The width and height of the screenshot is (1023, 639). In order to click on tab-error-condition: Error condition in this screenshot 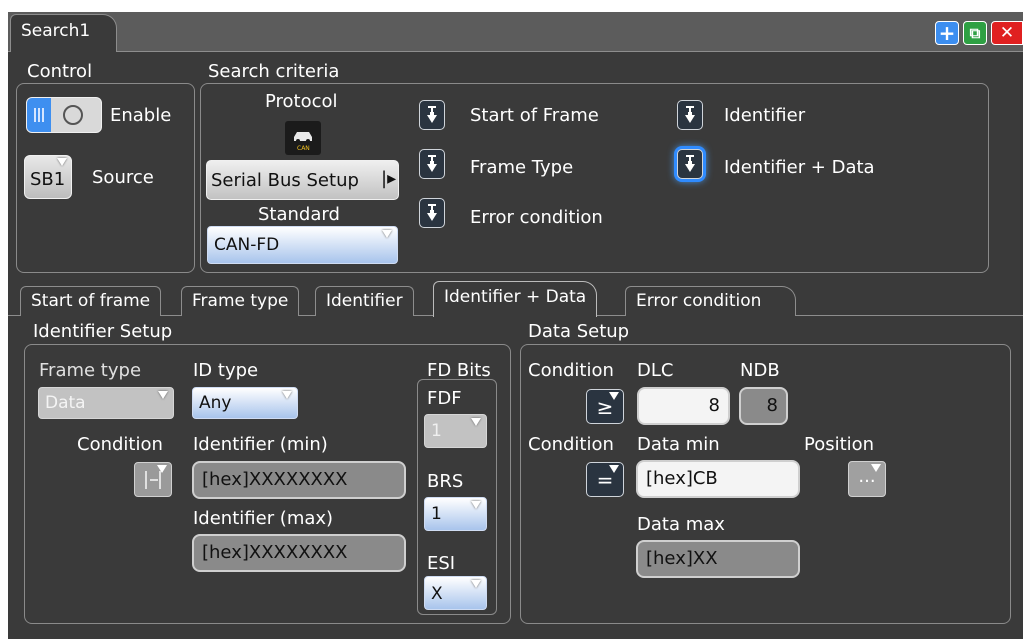, I will do `click(710, 301)`.